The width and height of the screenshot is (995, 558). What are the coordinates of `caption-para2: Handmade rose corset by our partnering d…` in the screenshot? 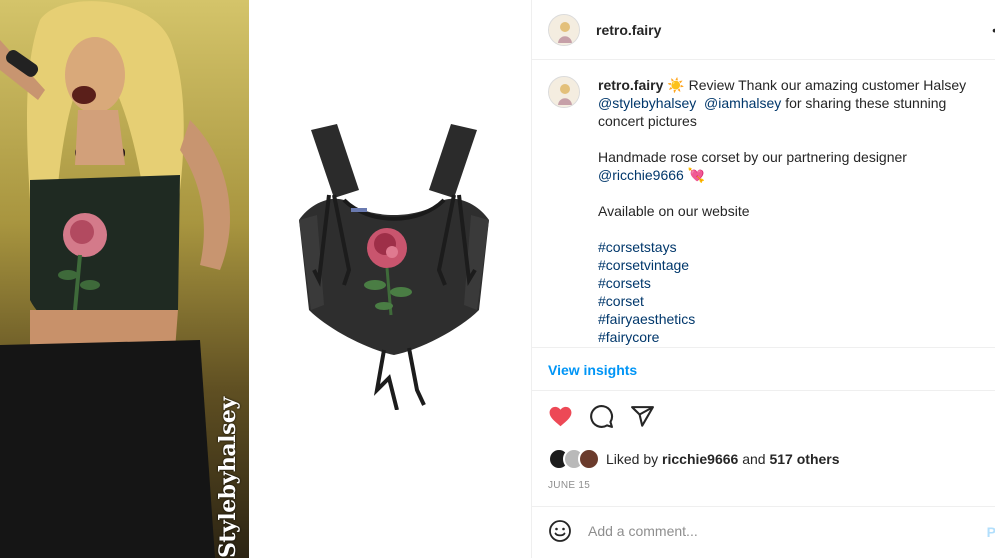 It's located at (752, 157).